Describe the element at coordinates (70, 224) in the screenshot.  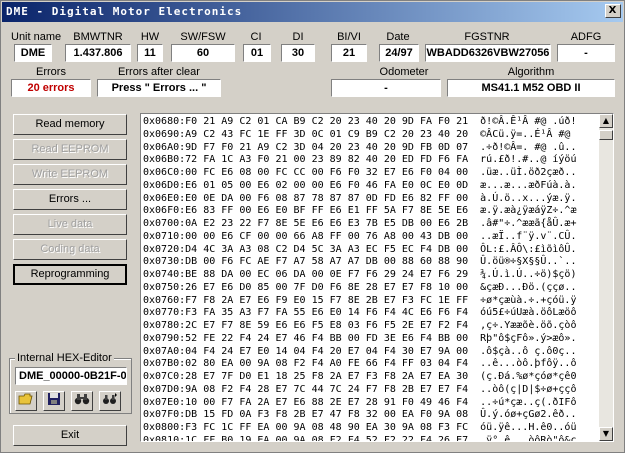
I see `live-data-button: Live data` at that location.